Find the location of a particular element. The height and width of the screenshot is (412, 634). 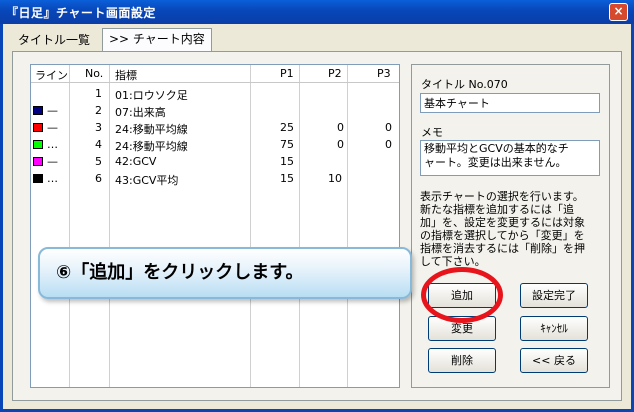

instructions-line: 指標を消去するには「削除」を押 is located at coordinates (502, 248).